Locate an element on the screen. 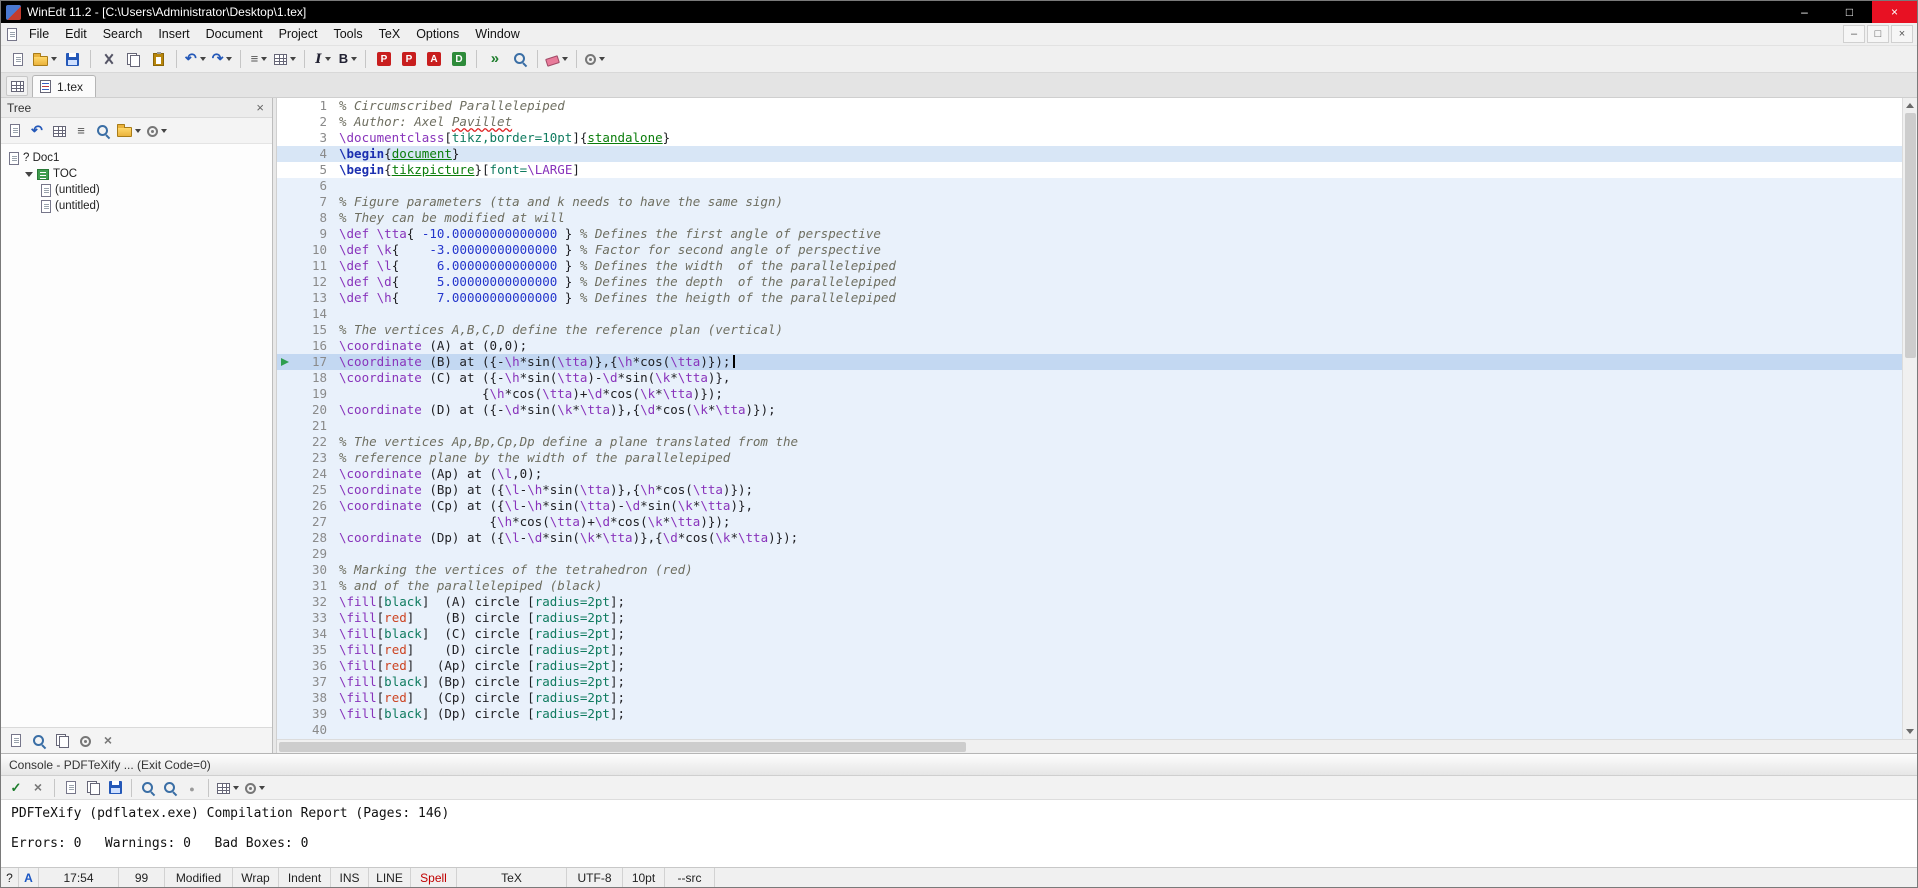  menu-tools: Tools is located at coordinates (347, 34).